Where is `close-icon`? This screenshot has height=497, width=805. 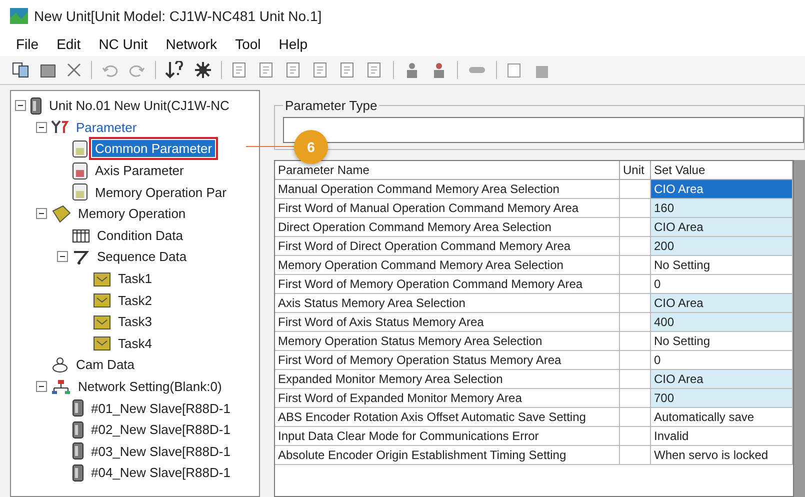
close-icon is located at coordinates (74, 70).